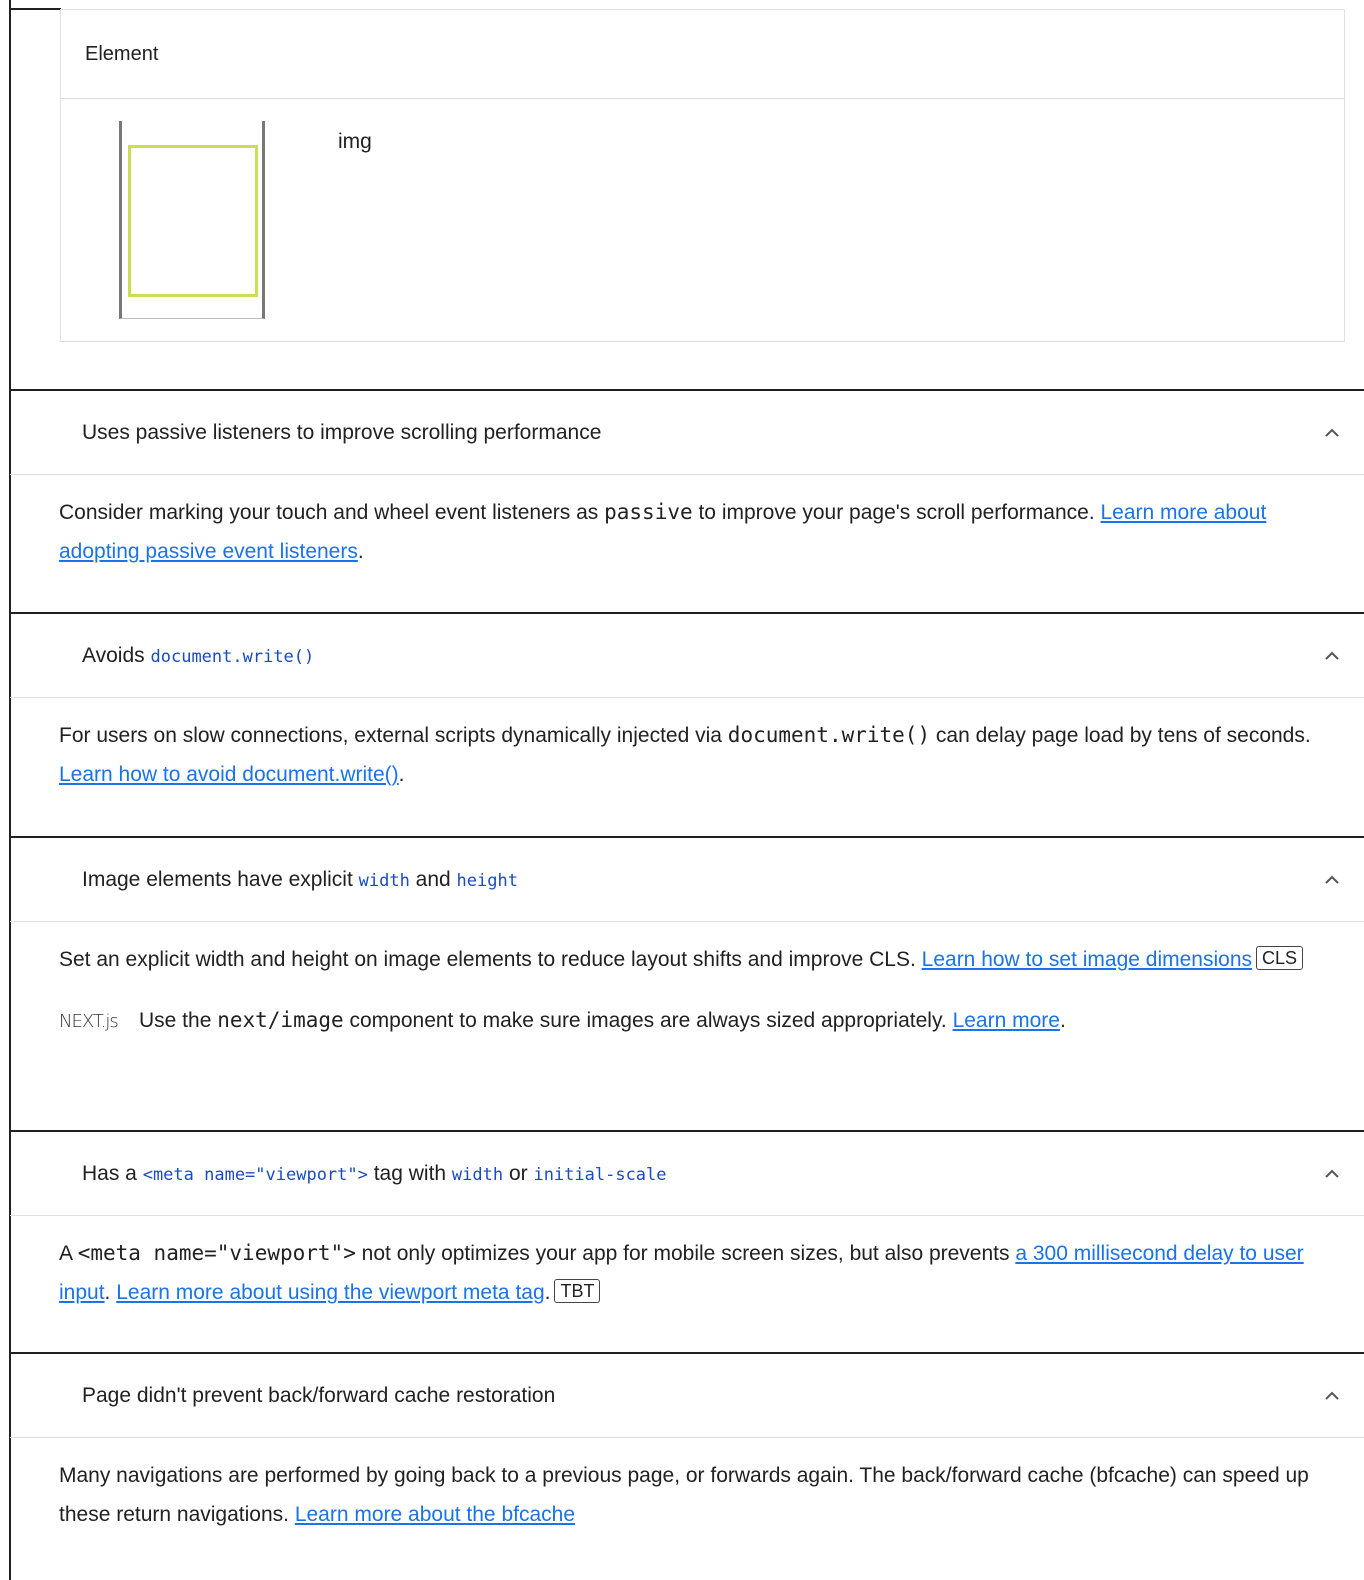 The height and width of the screenshot is (1580, 1364). I want to click on learn-more-link: Learn how to avoid document.write(), so click(229, 774).